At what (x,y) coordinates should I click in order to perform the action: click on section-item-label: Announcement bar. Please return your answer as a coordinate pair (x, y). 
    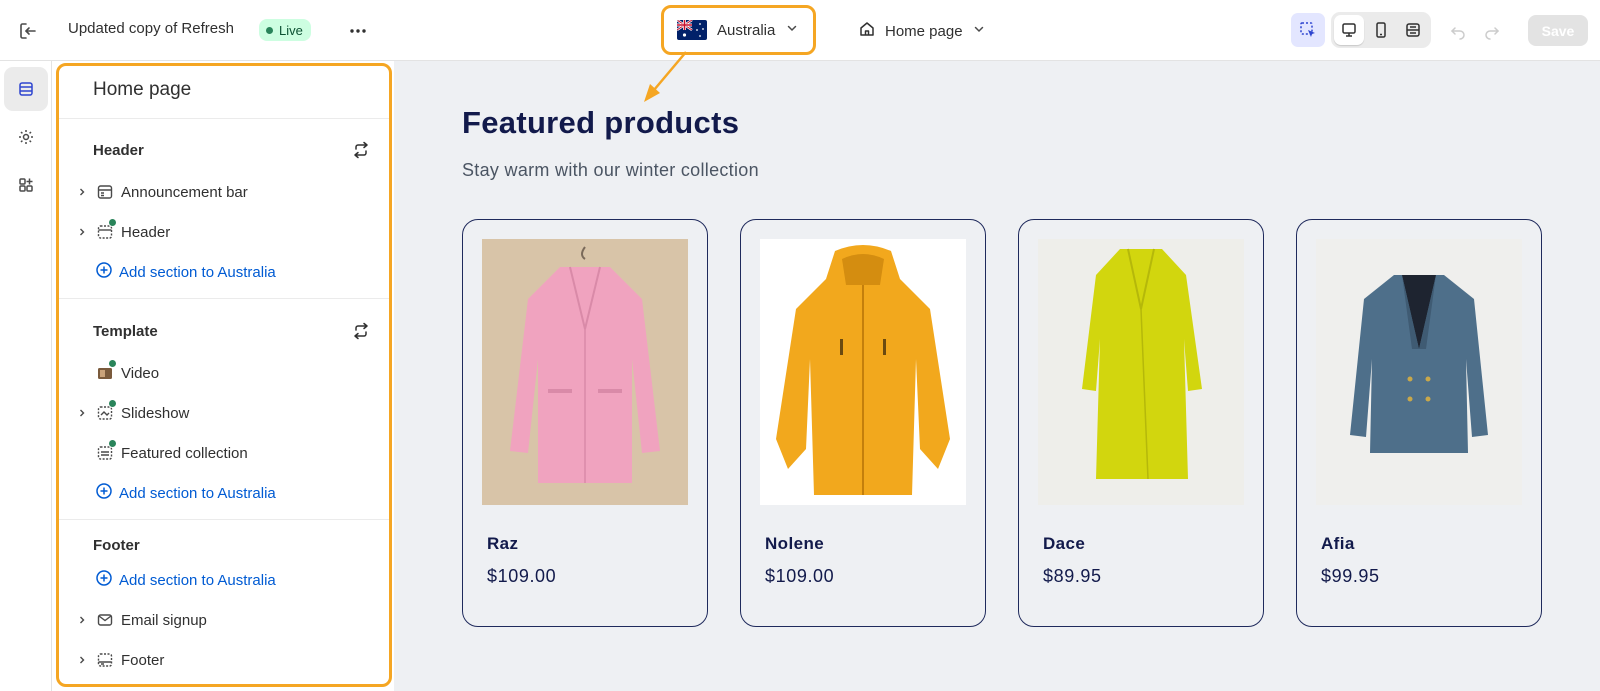
    Looking at the image, I should click on (184, 192).